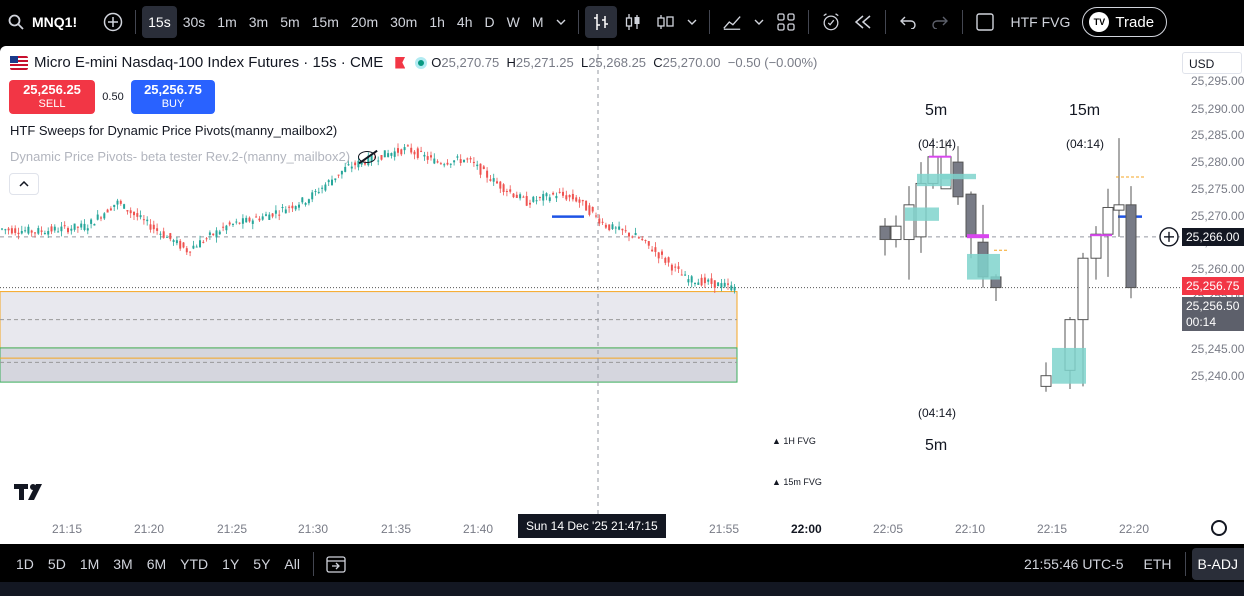 This screenshot has height=596, width=1244. I want to click on range-6m: 6M, so click(156, 564).